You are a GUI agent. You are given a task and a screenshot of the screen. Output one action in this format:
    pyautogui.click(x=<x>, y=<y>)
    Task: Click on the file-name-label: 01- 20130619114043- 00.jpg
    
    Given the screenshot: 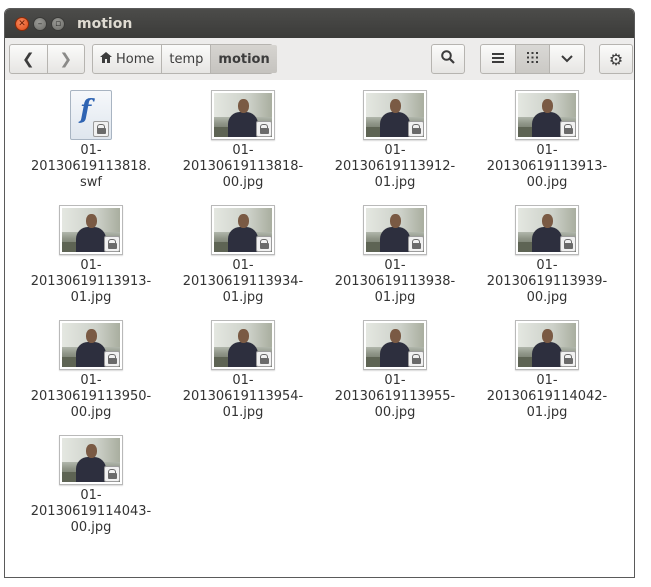 What is the action you would take?
    pyautogui.click(x=91, y=512)
    